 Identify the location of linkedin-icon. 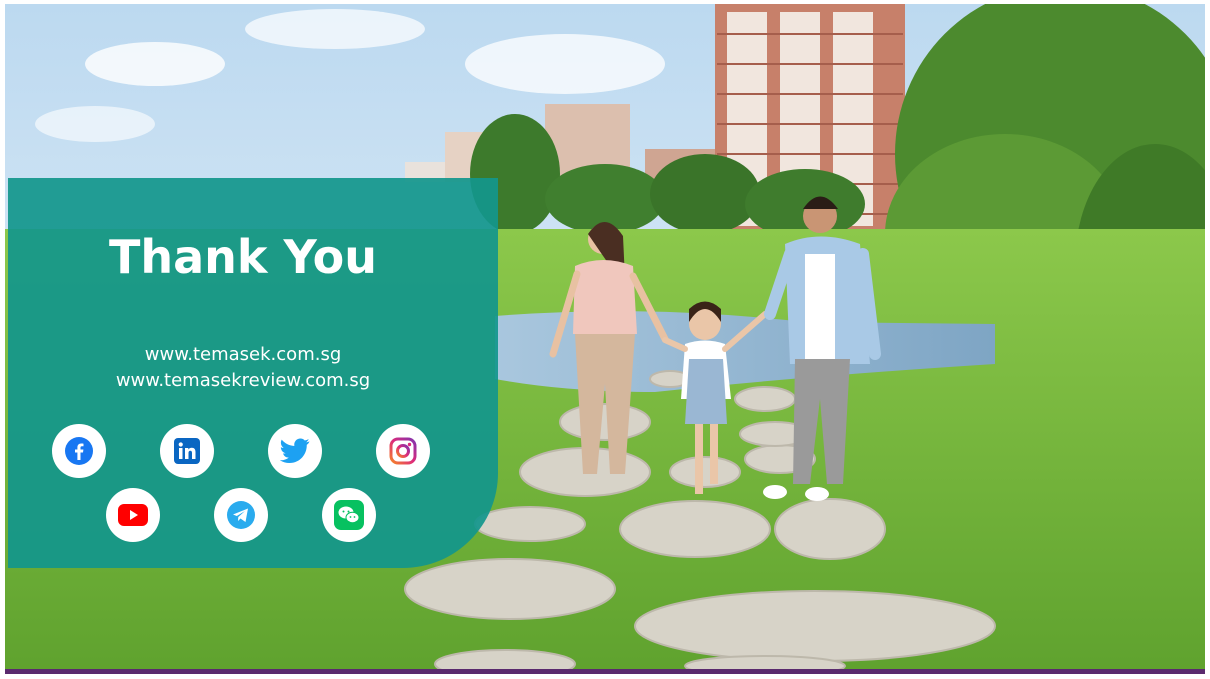
(187, 451).